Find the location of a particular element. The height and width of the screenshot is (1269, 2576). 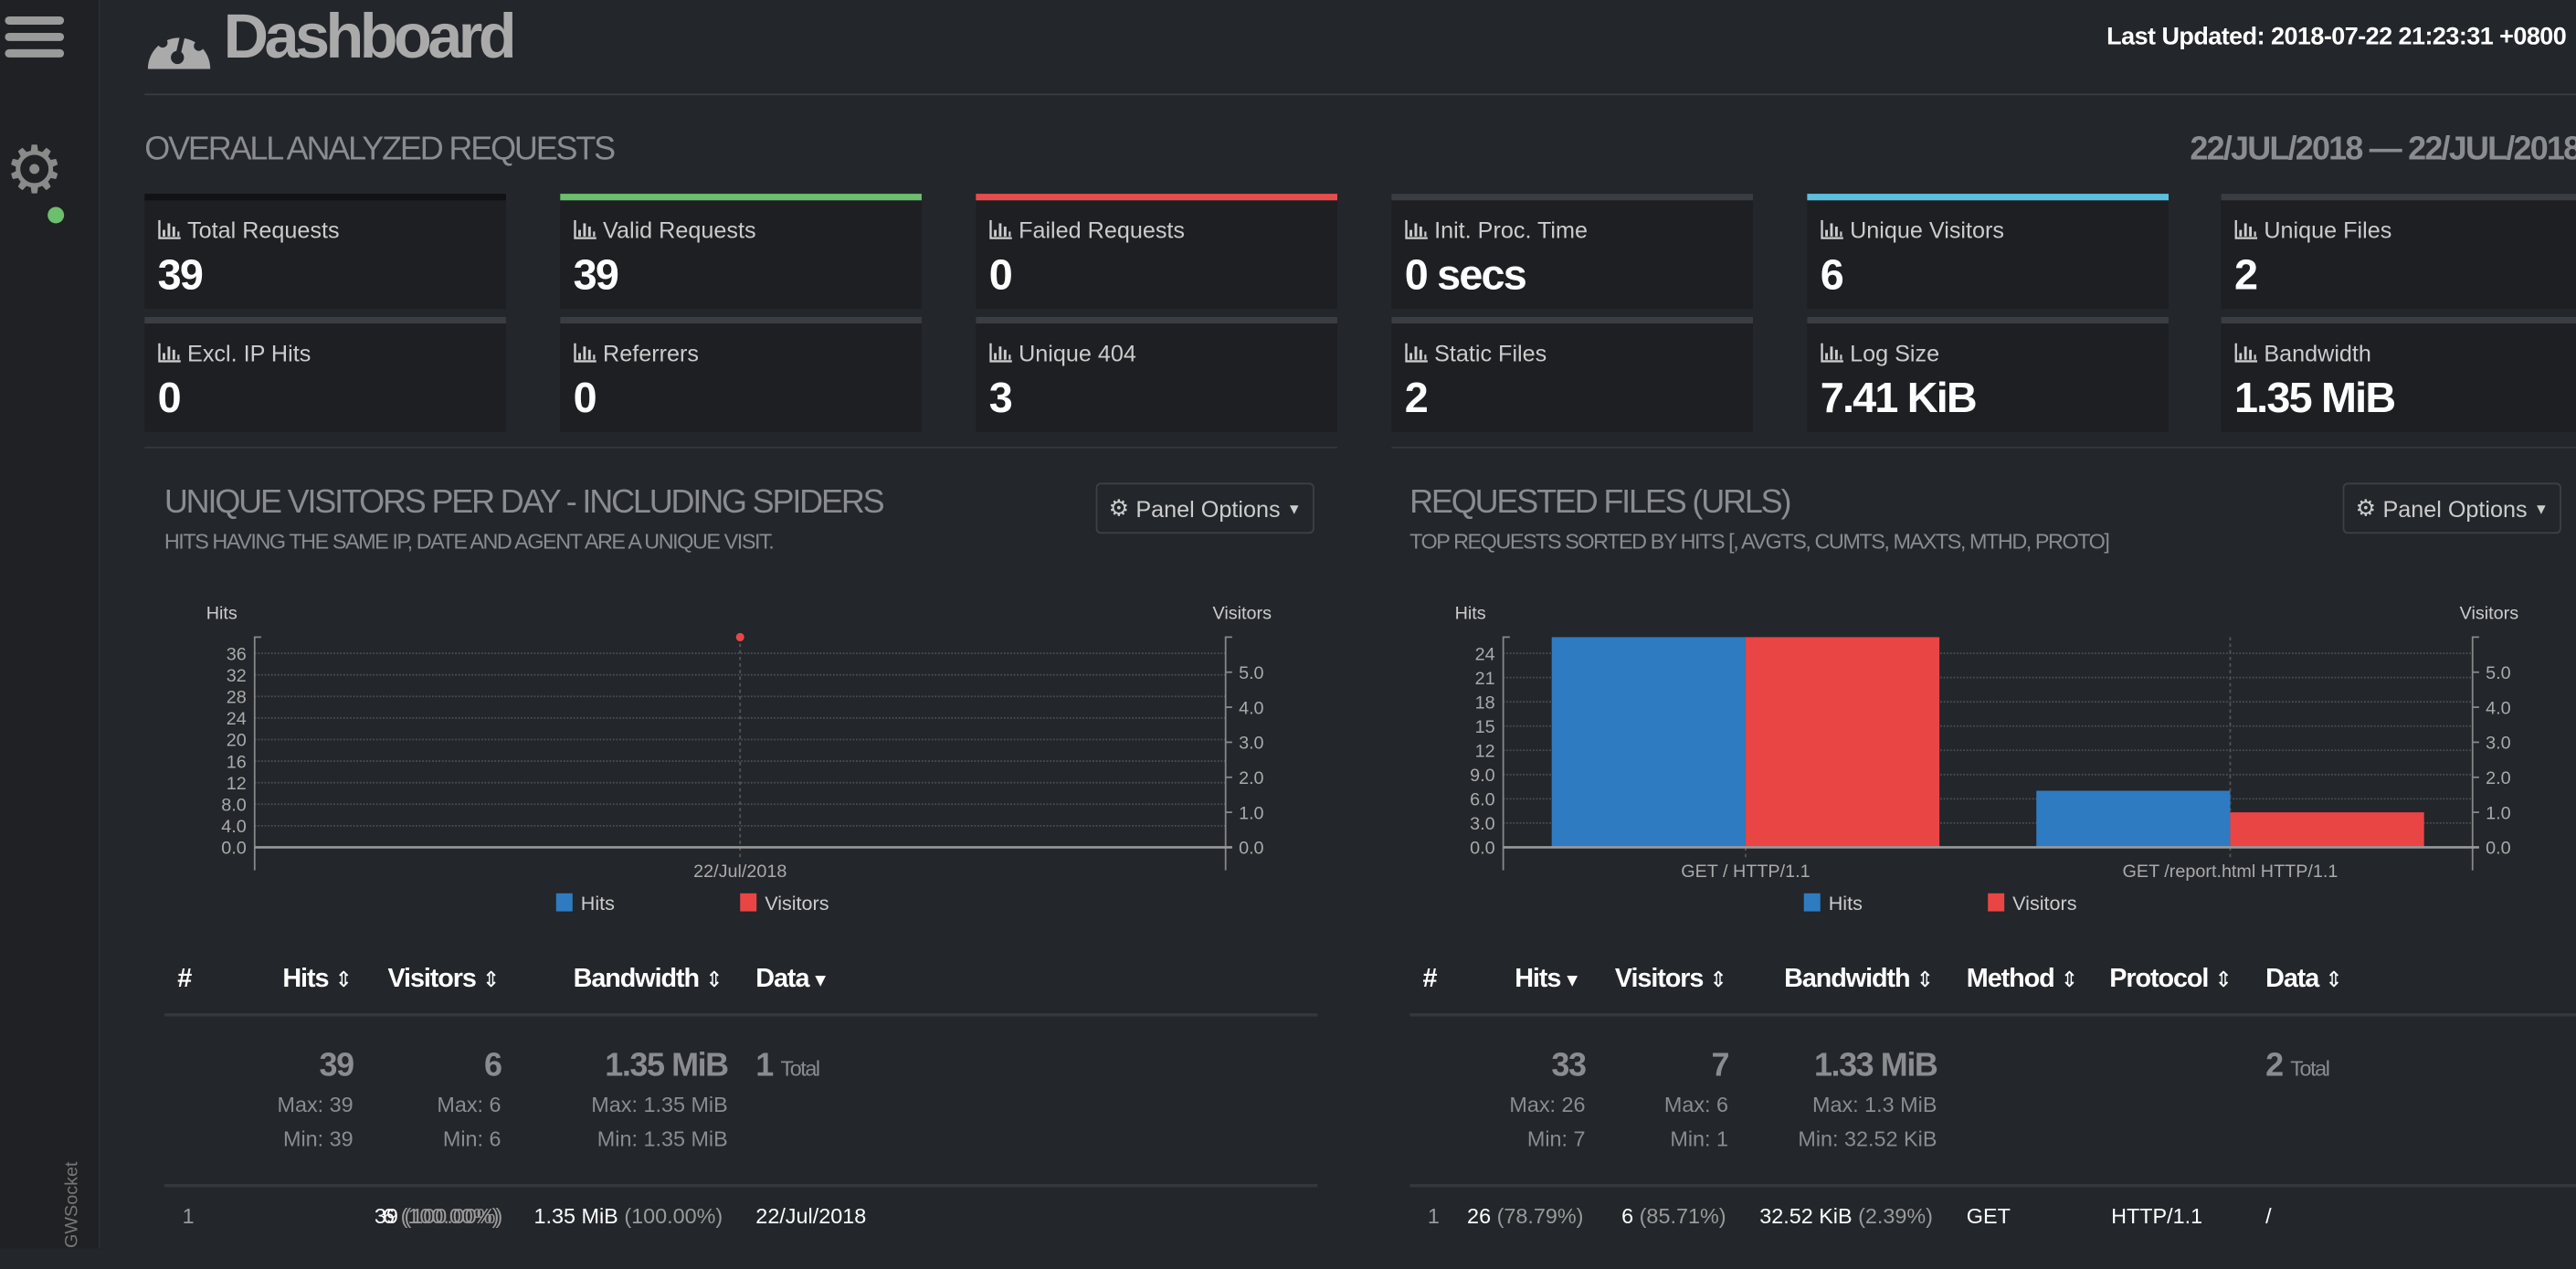

y-tick-label: 28 is located at coordinates (237, 697).